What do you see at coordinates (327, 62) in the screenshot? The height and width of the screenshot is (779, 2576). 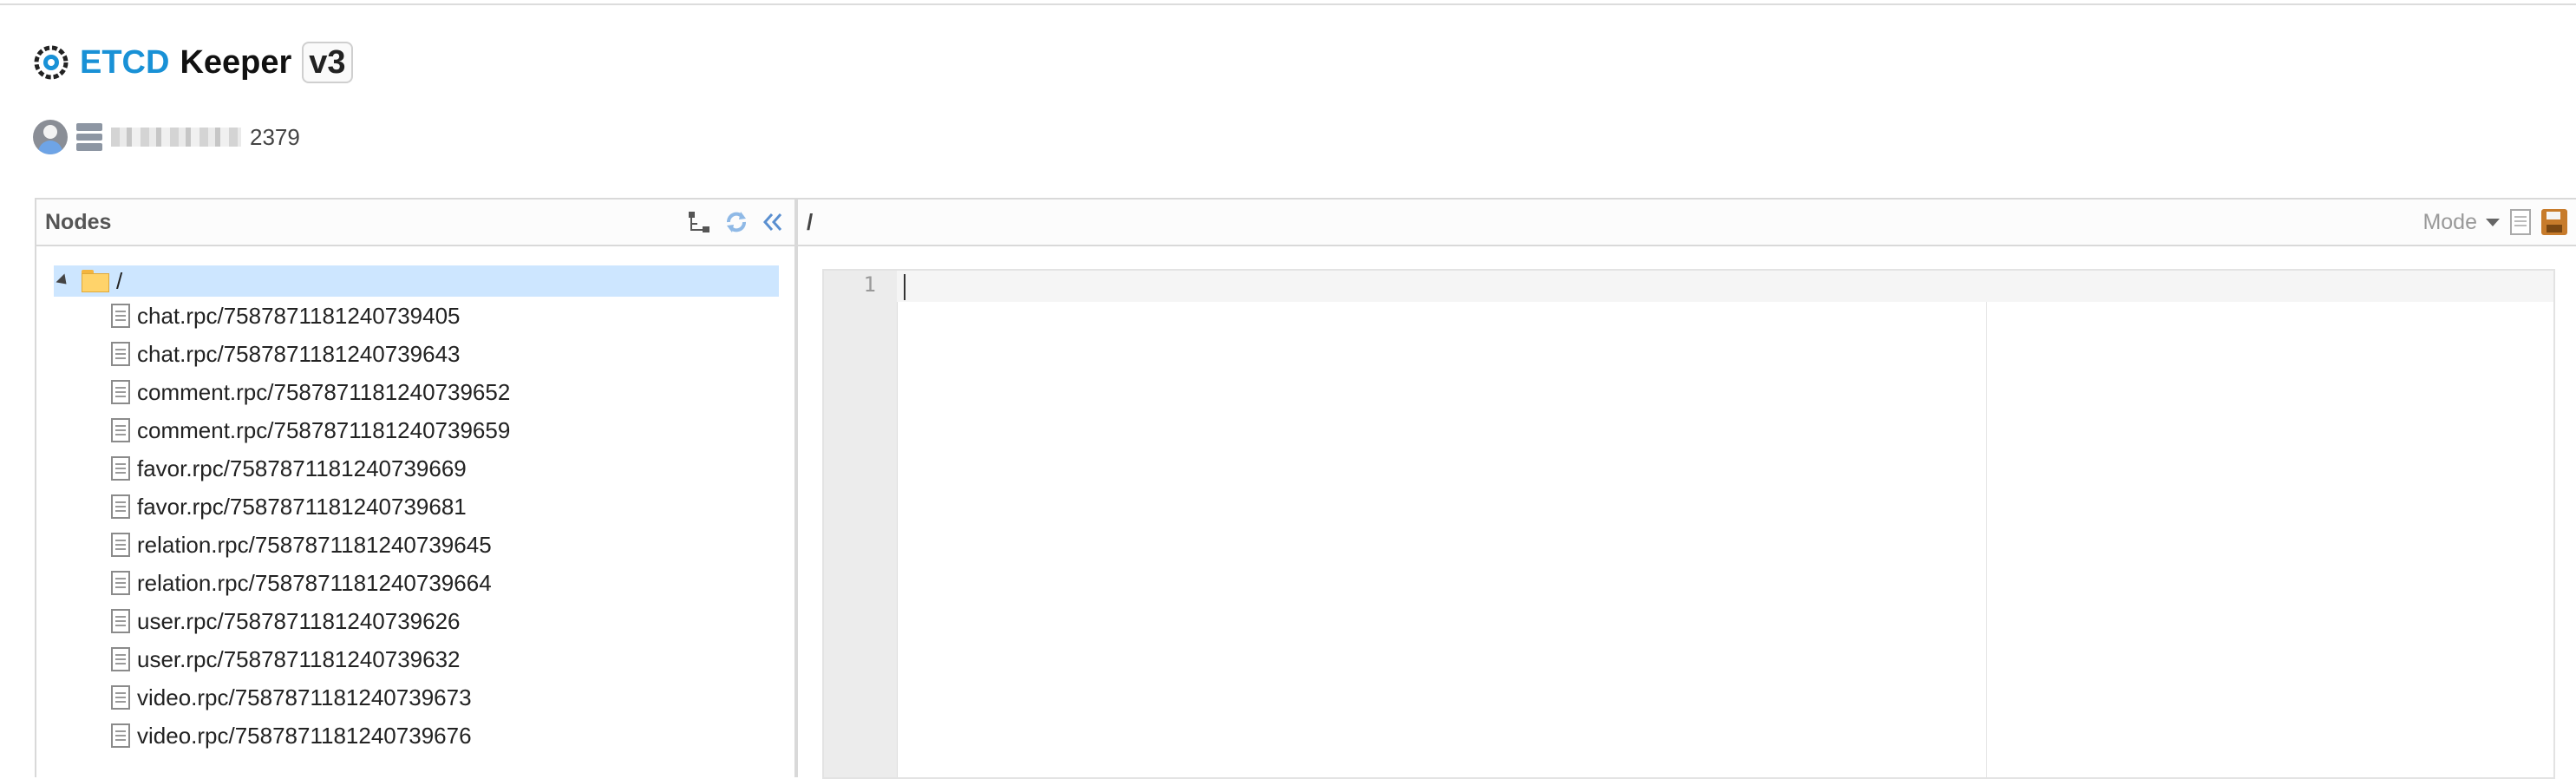 I see `version-badge: v3` at bounding box center [327, 62].